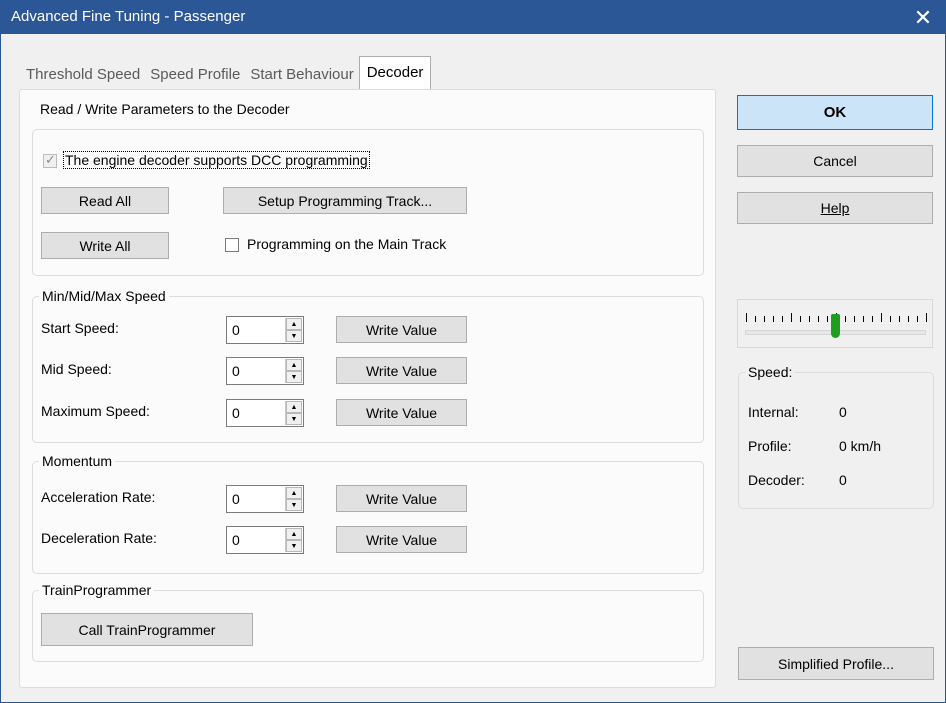 Image resolution: width=946 pixels, height=703 pixels. I want to click on momentum-group-title: Momentum, so click(77, 461).